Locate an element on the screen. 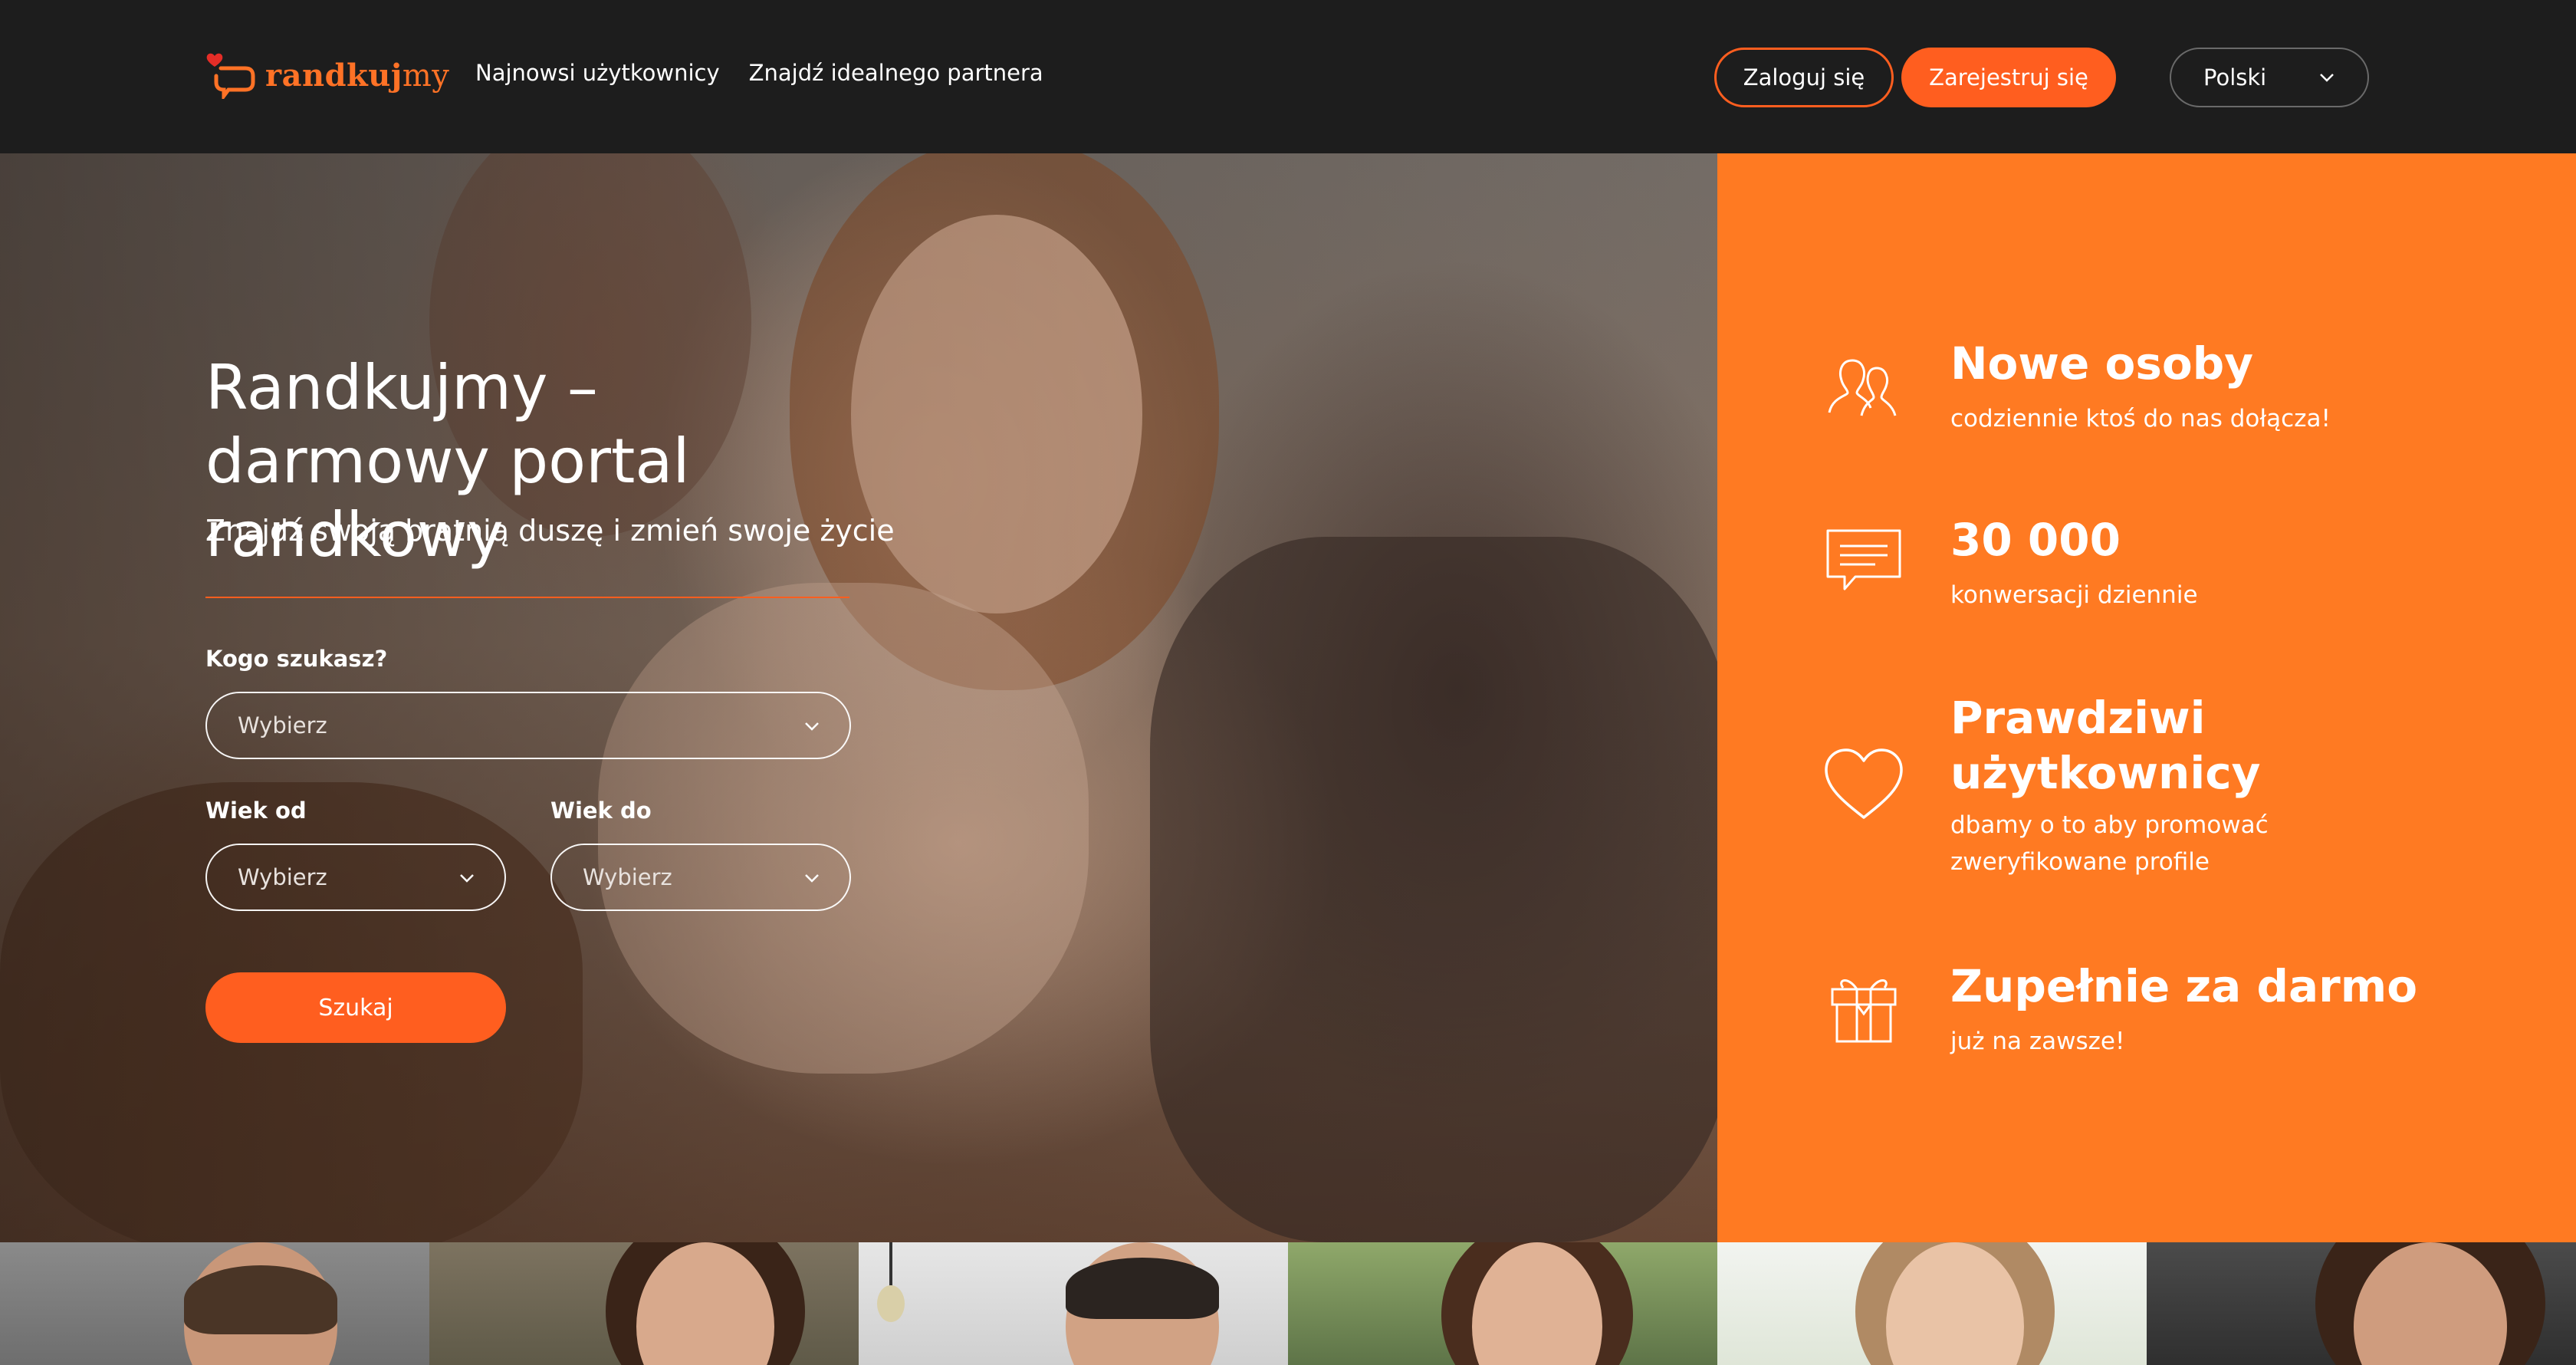 This screenshot has height=1365, width=2576. nav-newest-users: Najnowsi użytkownicy is located at coordinates (597, 73).